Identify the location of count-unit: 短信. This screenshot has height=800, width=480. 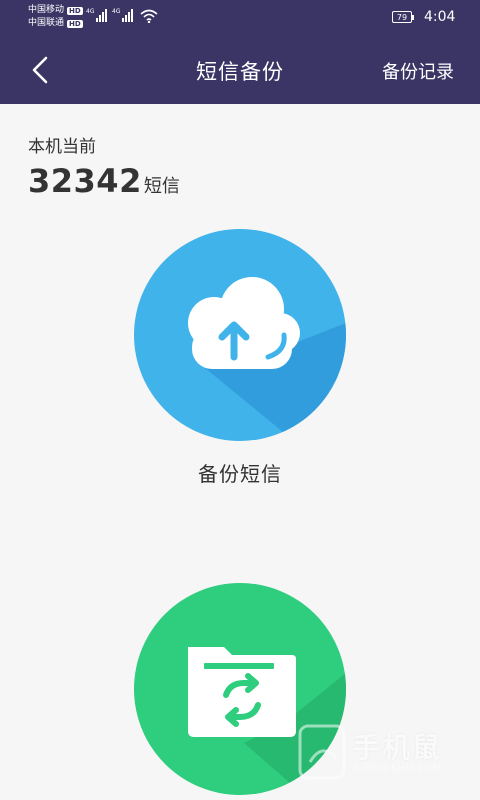
(161, 186).